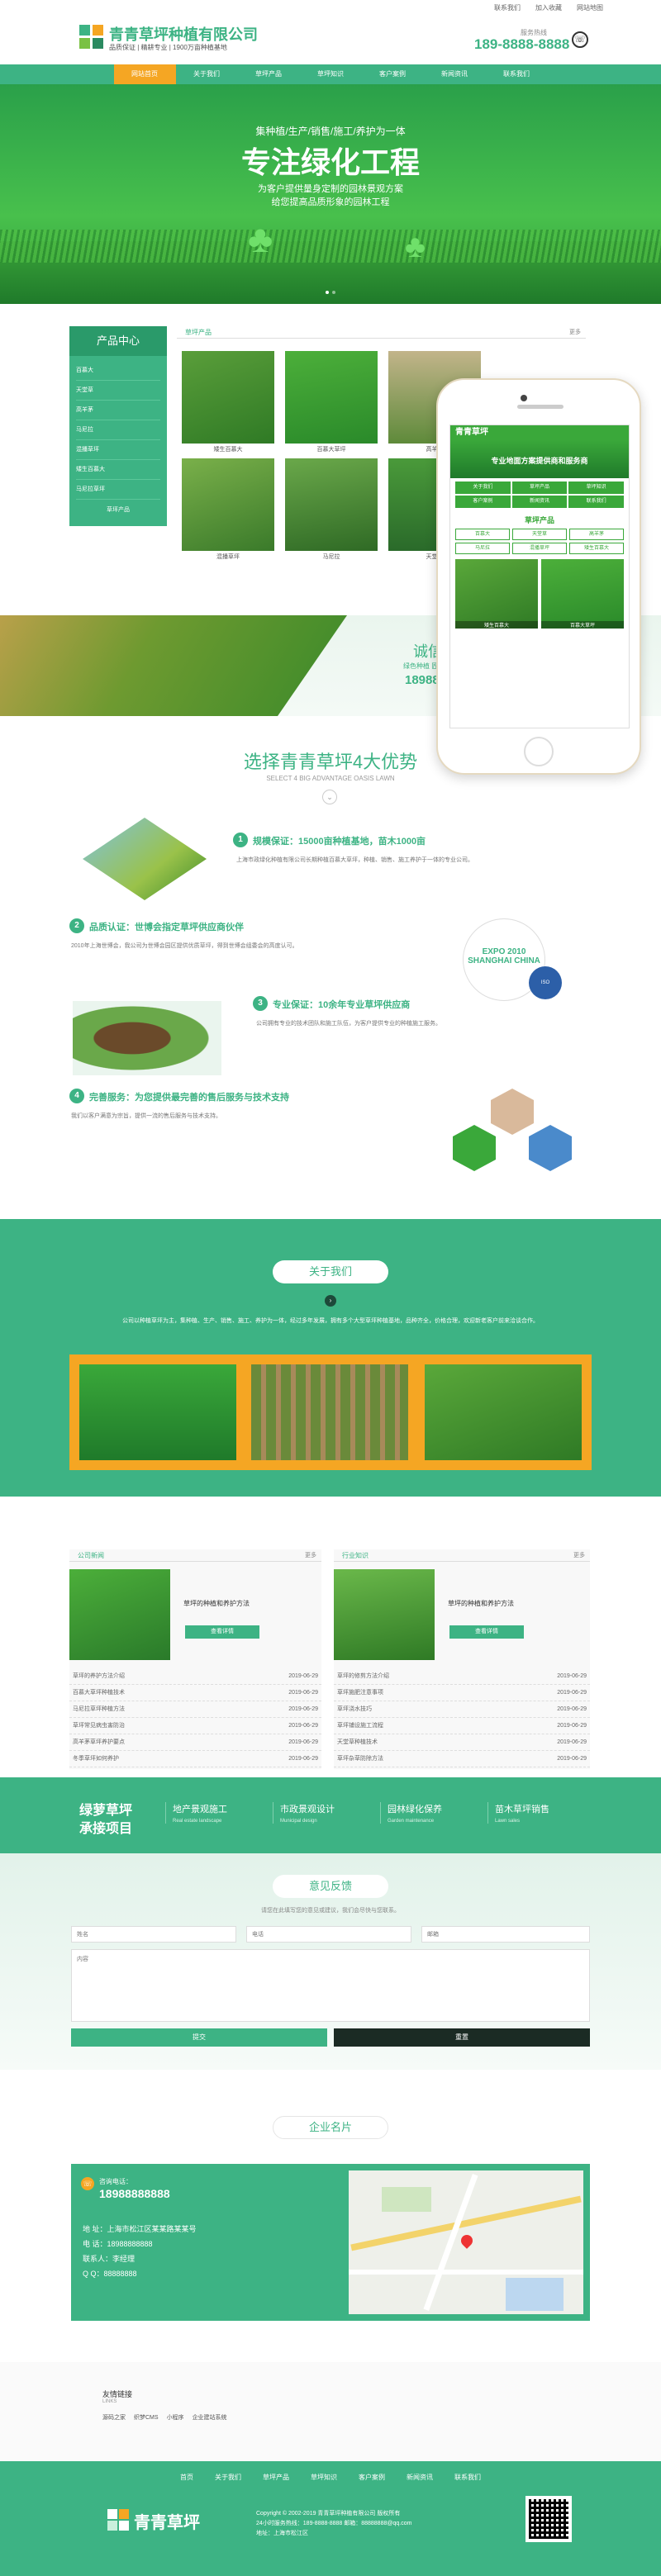 This screenshot has height=2576, width=661. Describe the element at coordinates (462, 1726) in the screenshot. I see `news-row: 草坪铺设施工流程 2019-06-29` at that location.